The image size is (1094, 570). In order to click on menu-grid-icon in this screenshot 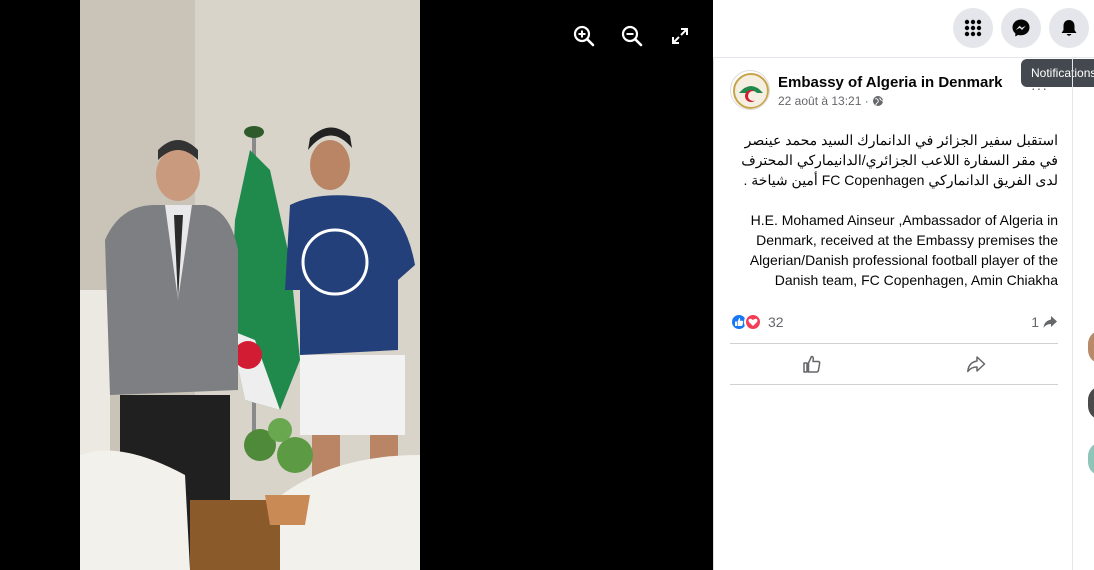, I will do `click(973, 28)`.